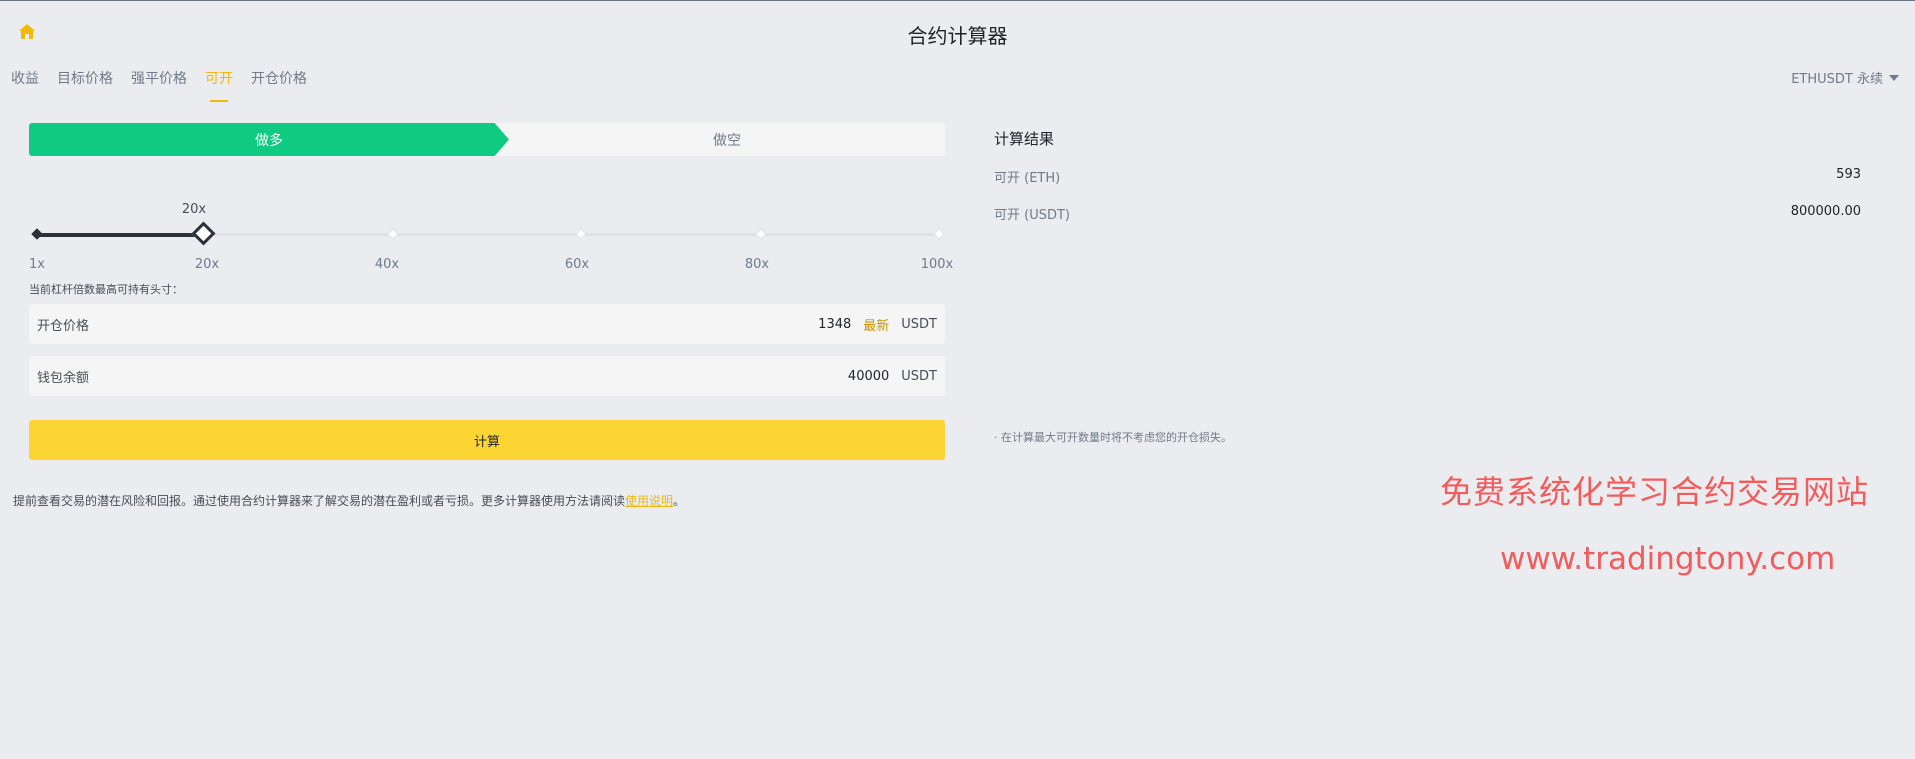 The width and height of the screenshot is (1915, 759). I want to click on page-title: 合约计算器, so click(957, 36).